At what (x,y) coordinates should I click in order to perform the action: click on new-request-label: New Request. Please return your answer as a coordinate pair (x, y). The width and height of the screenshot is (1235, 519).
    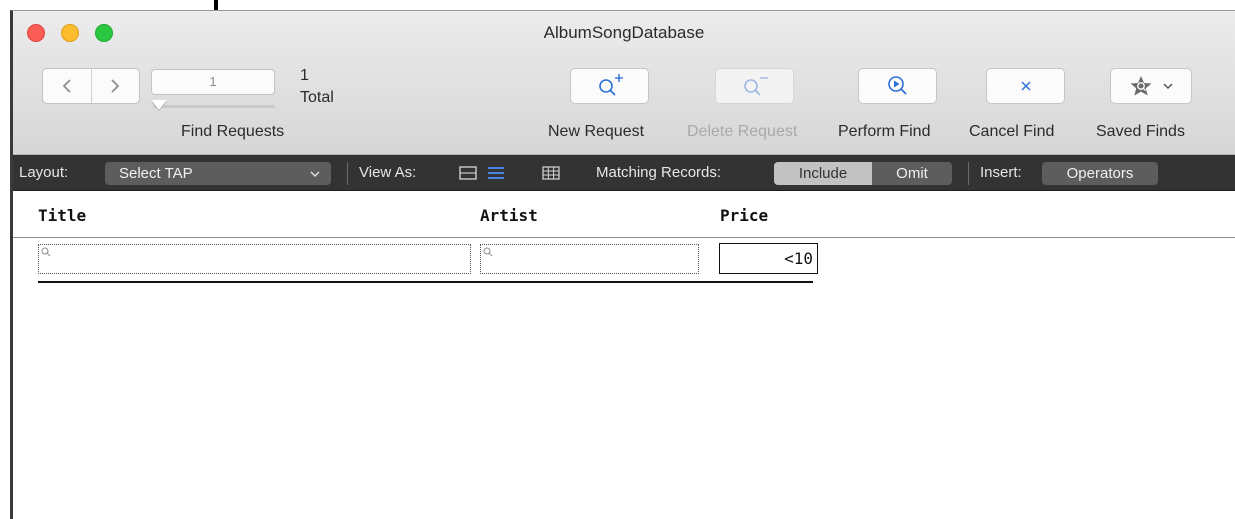
    Looking at the image, I should click on (596, 131).